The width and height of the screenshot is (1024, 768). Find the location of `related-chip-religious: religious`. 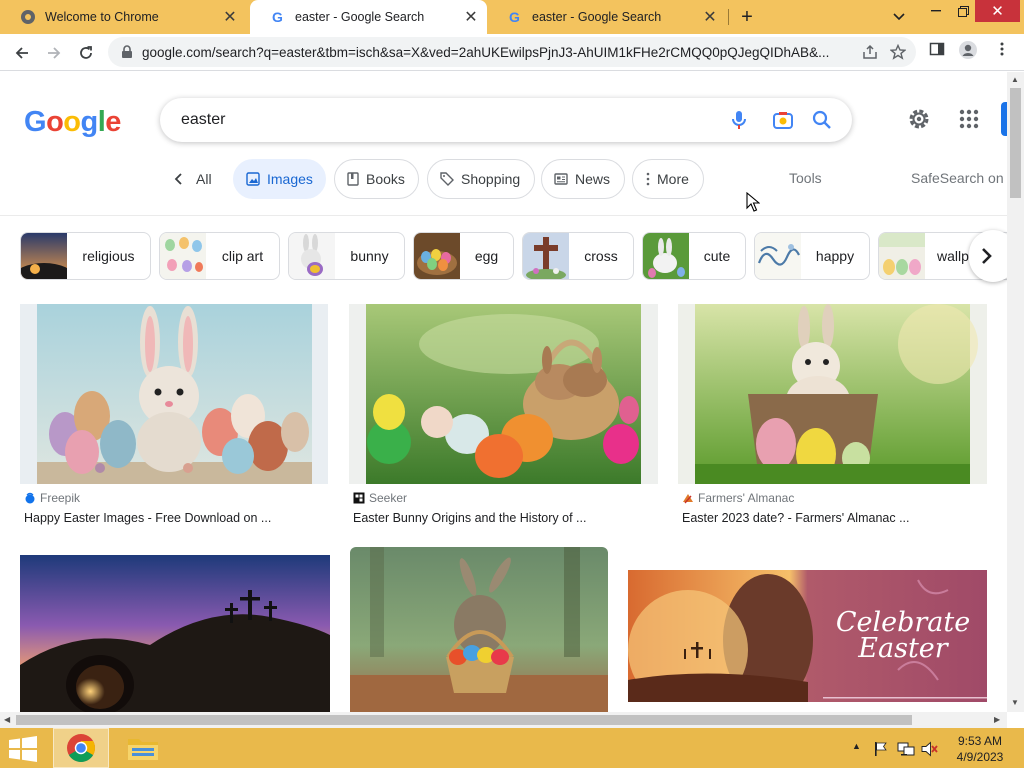

related-chip-religious: religious is located at coordinates (85, 256).